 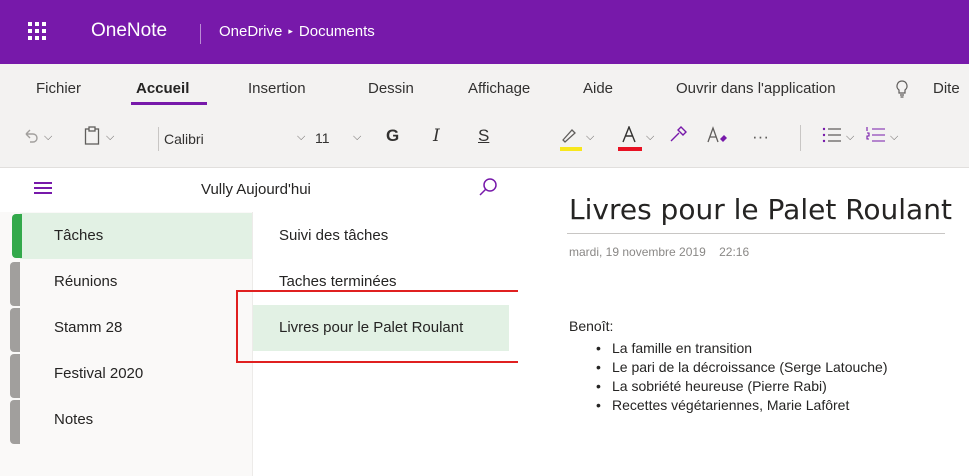 I want to click on section-reunions: Réunions, so click(x=136, y=282).